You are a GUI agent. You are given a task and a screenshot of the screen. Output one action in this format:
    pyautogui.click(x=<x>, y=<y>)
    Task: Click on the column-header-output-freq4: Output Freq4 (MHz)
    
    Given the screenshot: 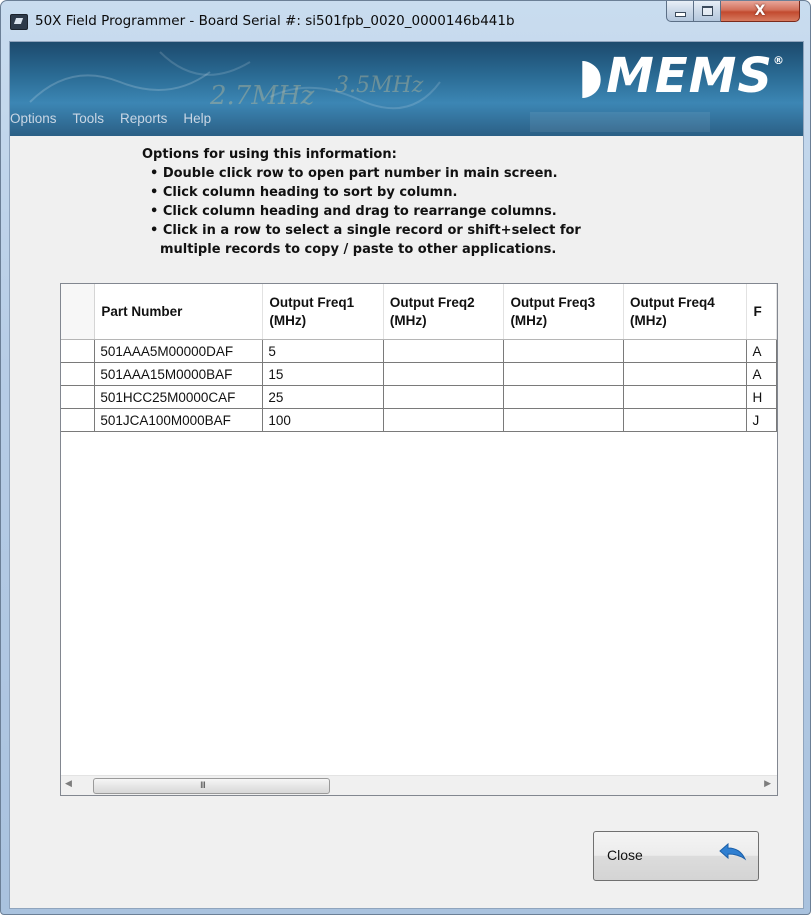 What is the action you would take?
    pyautogui.click(x=685, y=312)
    